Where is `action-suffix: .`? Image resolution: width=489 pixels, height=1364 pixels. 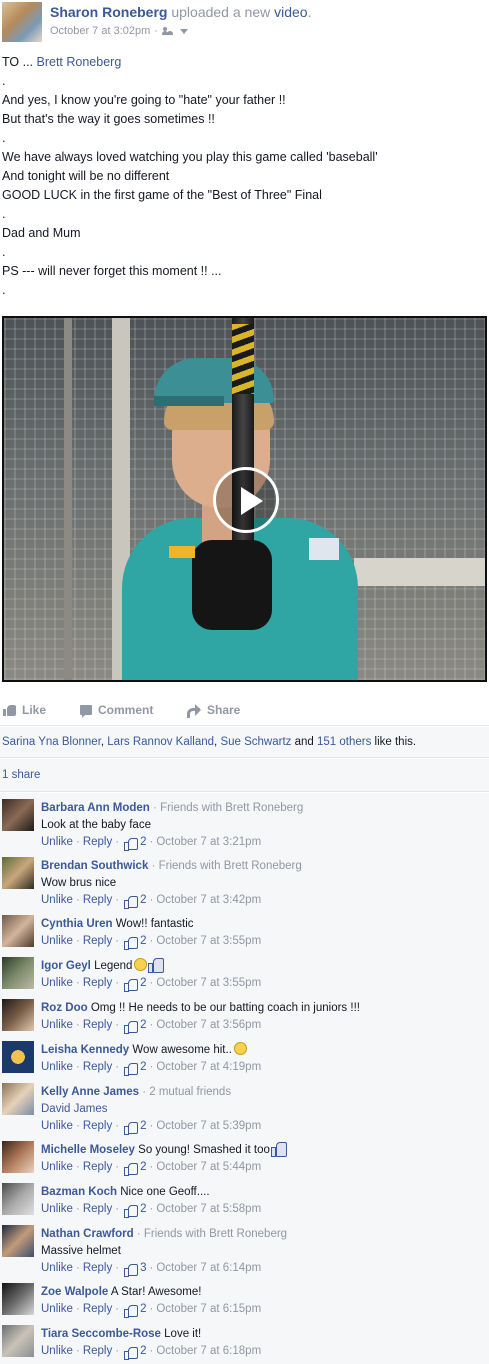 action-suffix: . is located at coordinates (309, 12).